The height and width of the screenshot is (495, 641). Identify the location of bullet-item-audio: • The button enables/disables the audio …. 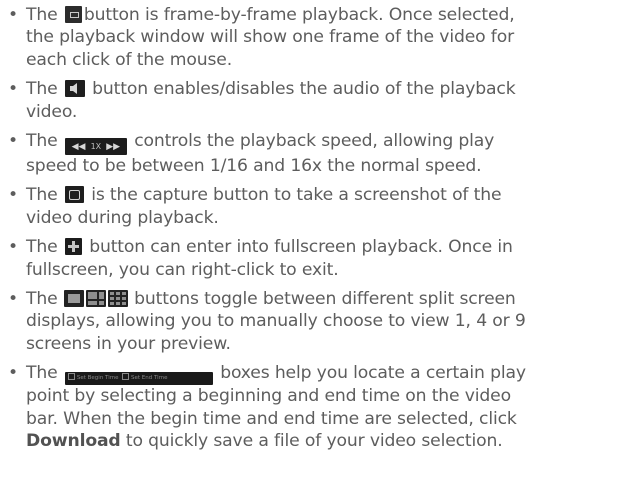
(323, 100).